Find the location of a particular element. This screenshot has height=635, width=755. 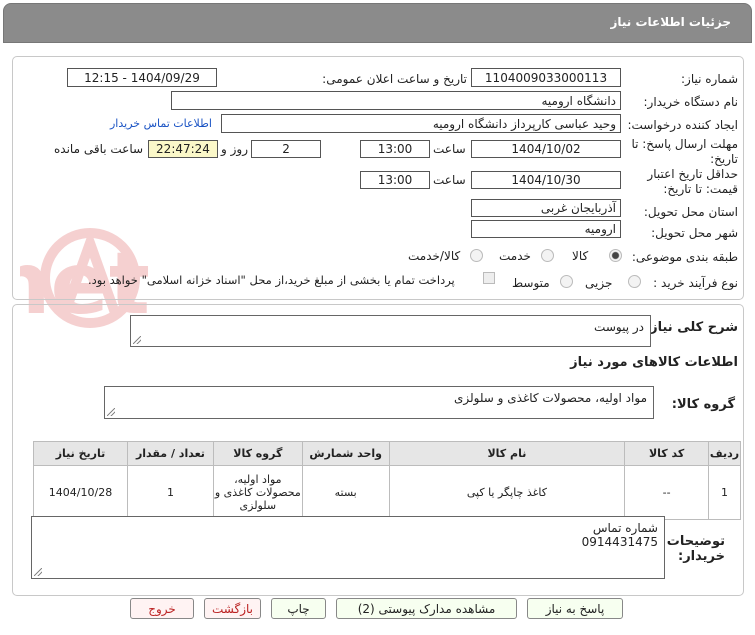

treasury-checkbox is located at coordinates (489, 278).